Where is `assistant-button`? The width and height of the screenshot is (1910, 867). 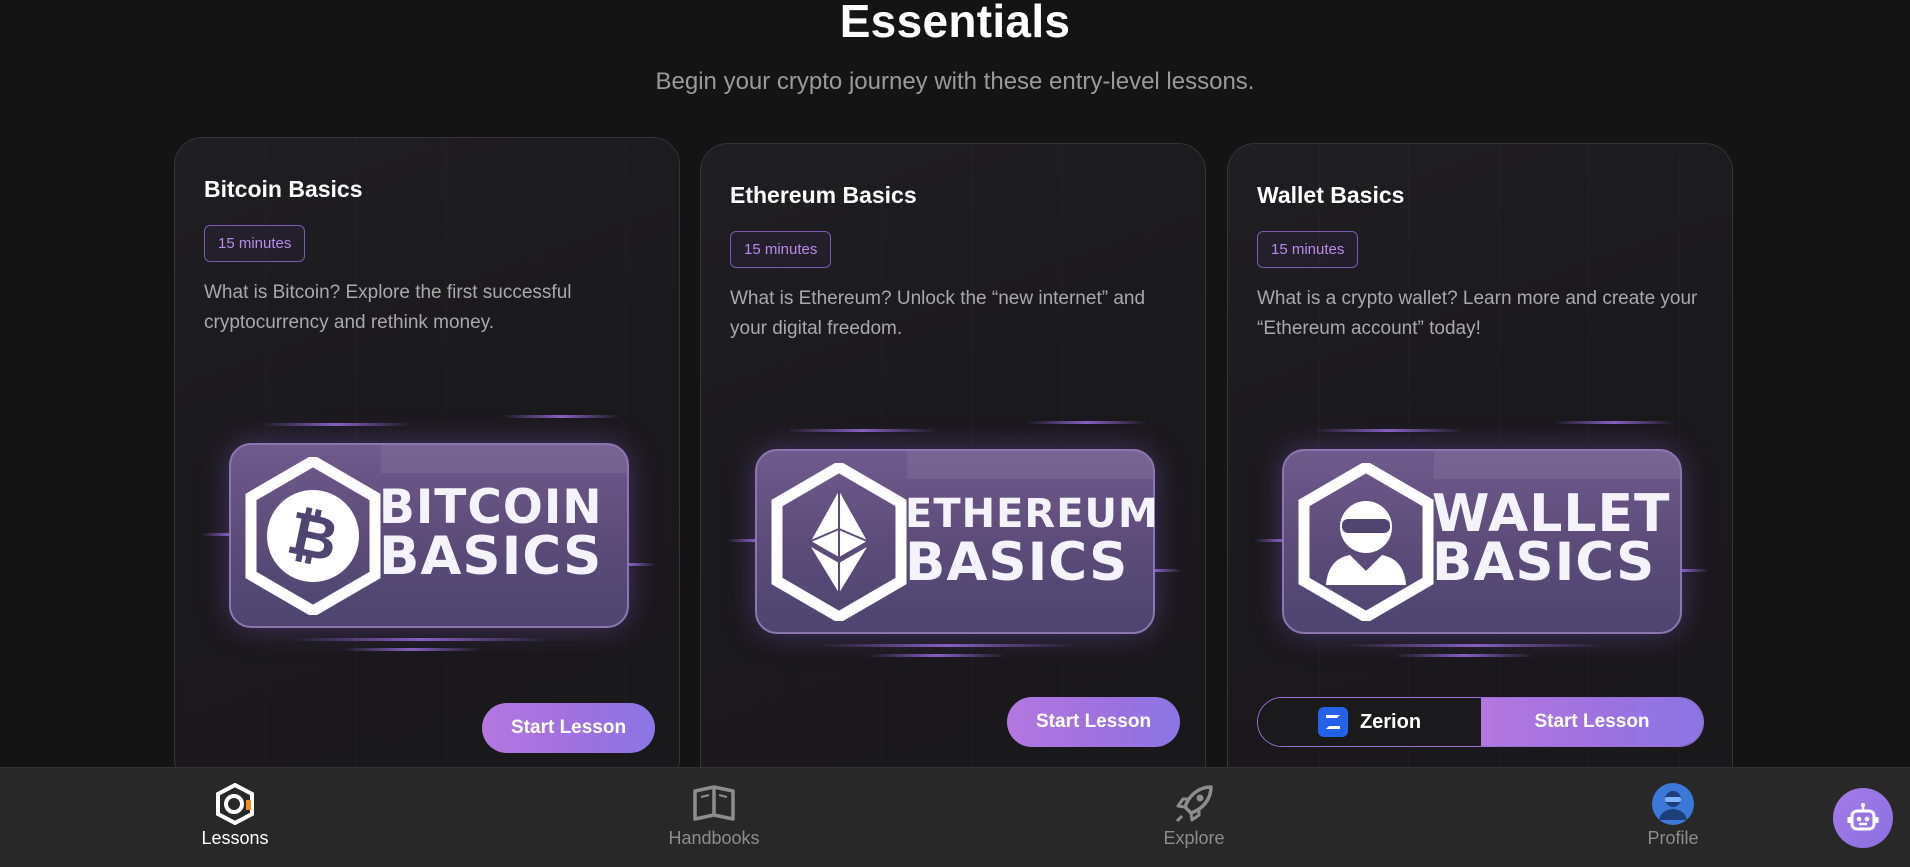 assistant-button is located at coordinates (1863, 818).